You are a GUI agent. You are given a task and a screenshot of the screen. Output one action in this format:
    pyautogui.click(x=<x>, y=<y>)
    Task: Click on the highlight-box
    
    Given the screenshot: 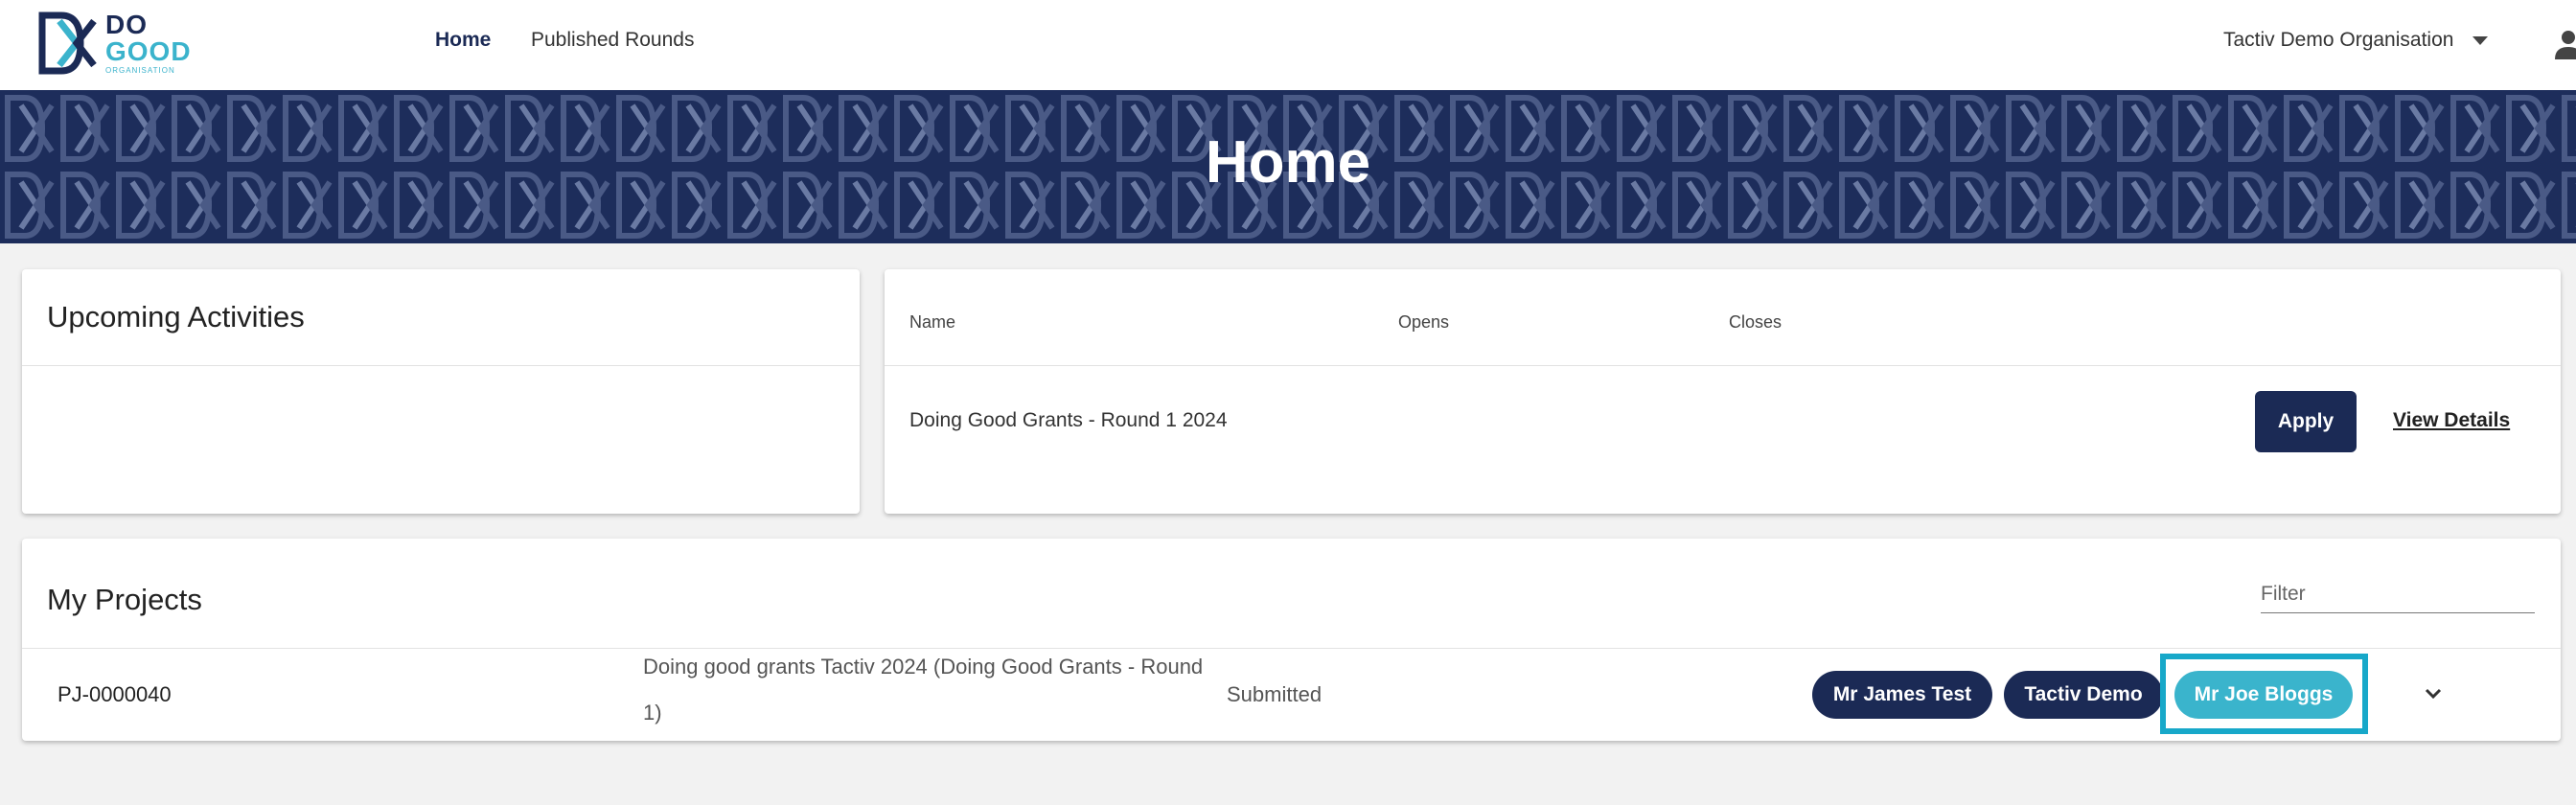 What is the action you would take?
    pyautogui.click(x=2264, y=694)
    